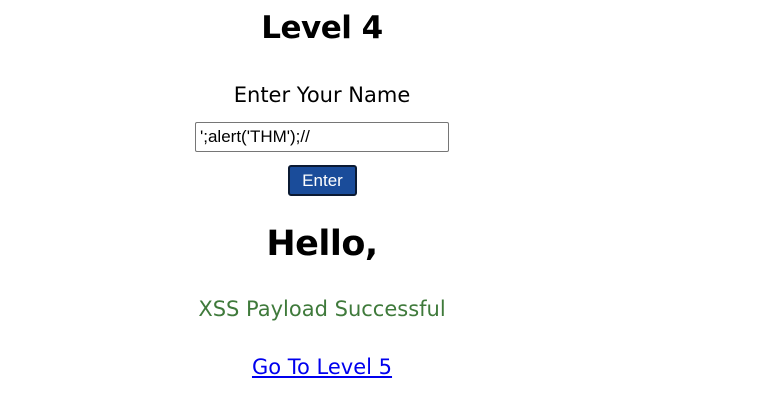 This screenshot has width=783, height=419. I want to click on payload-status-message: XSS Payload Successful, so click(322, 309).